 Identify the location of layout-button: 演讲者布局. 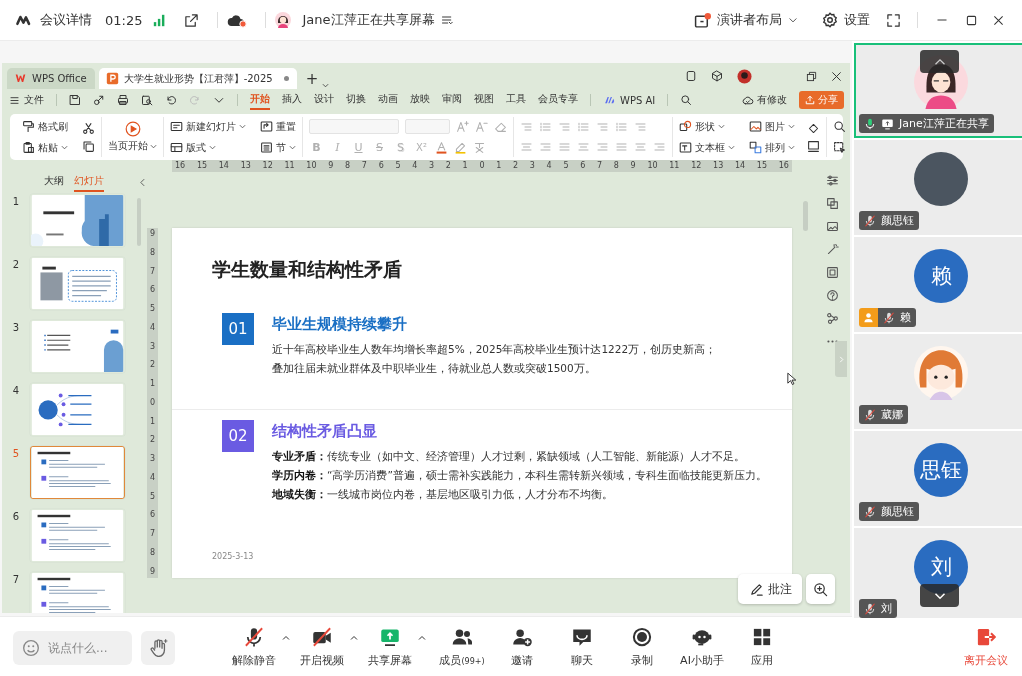
(746, 20).